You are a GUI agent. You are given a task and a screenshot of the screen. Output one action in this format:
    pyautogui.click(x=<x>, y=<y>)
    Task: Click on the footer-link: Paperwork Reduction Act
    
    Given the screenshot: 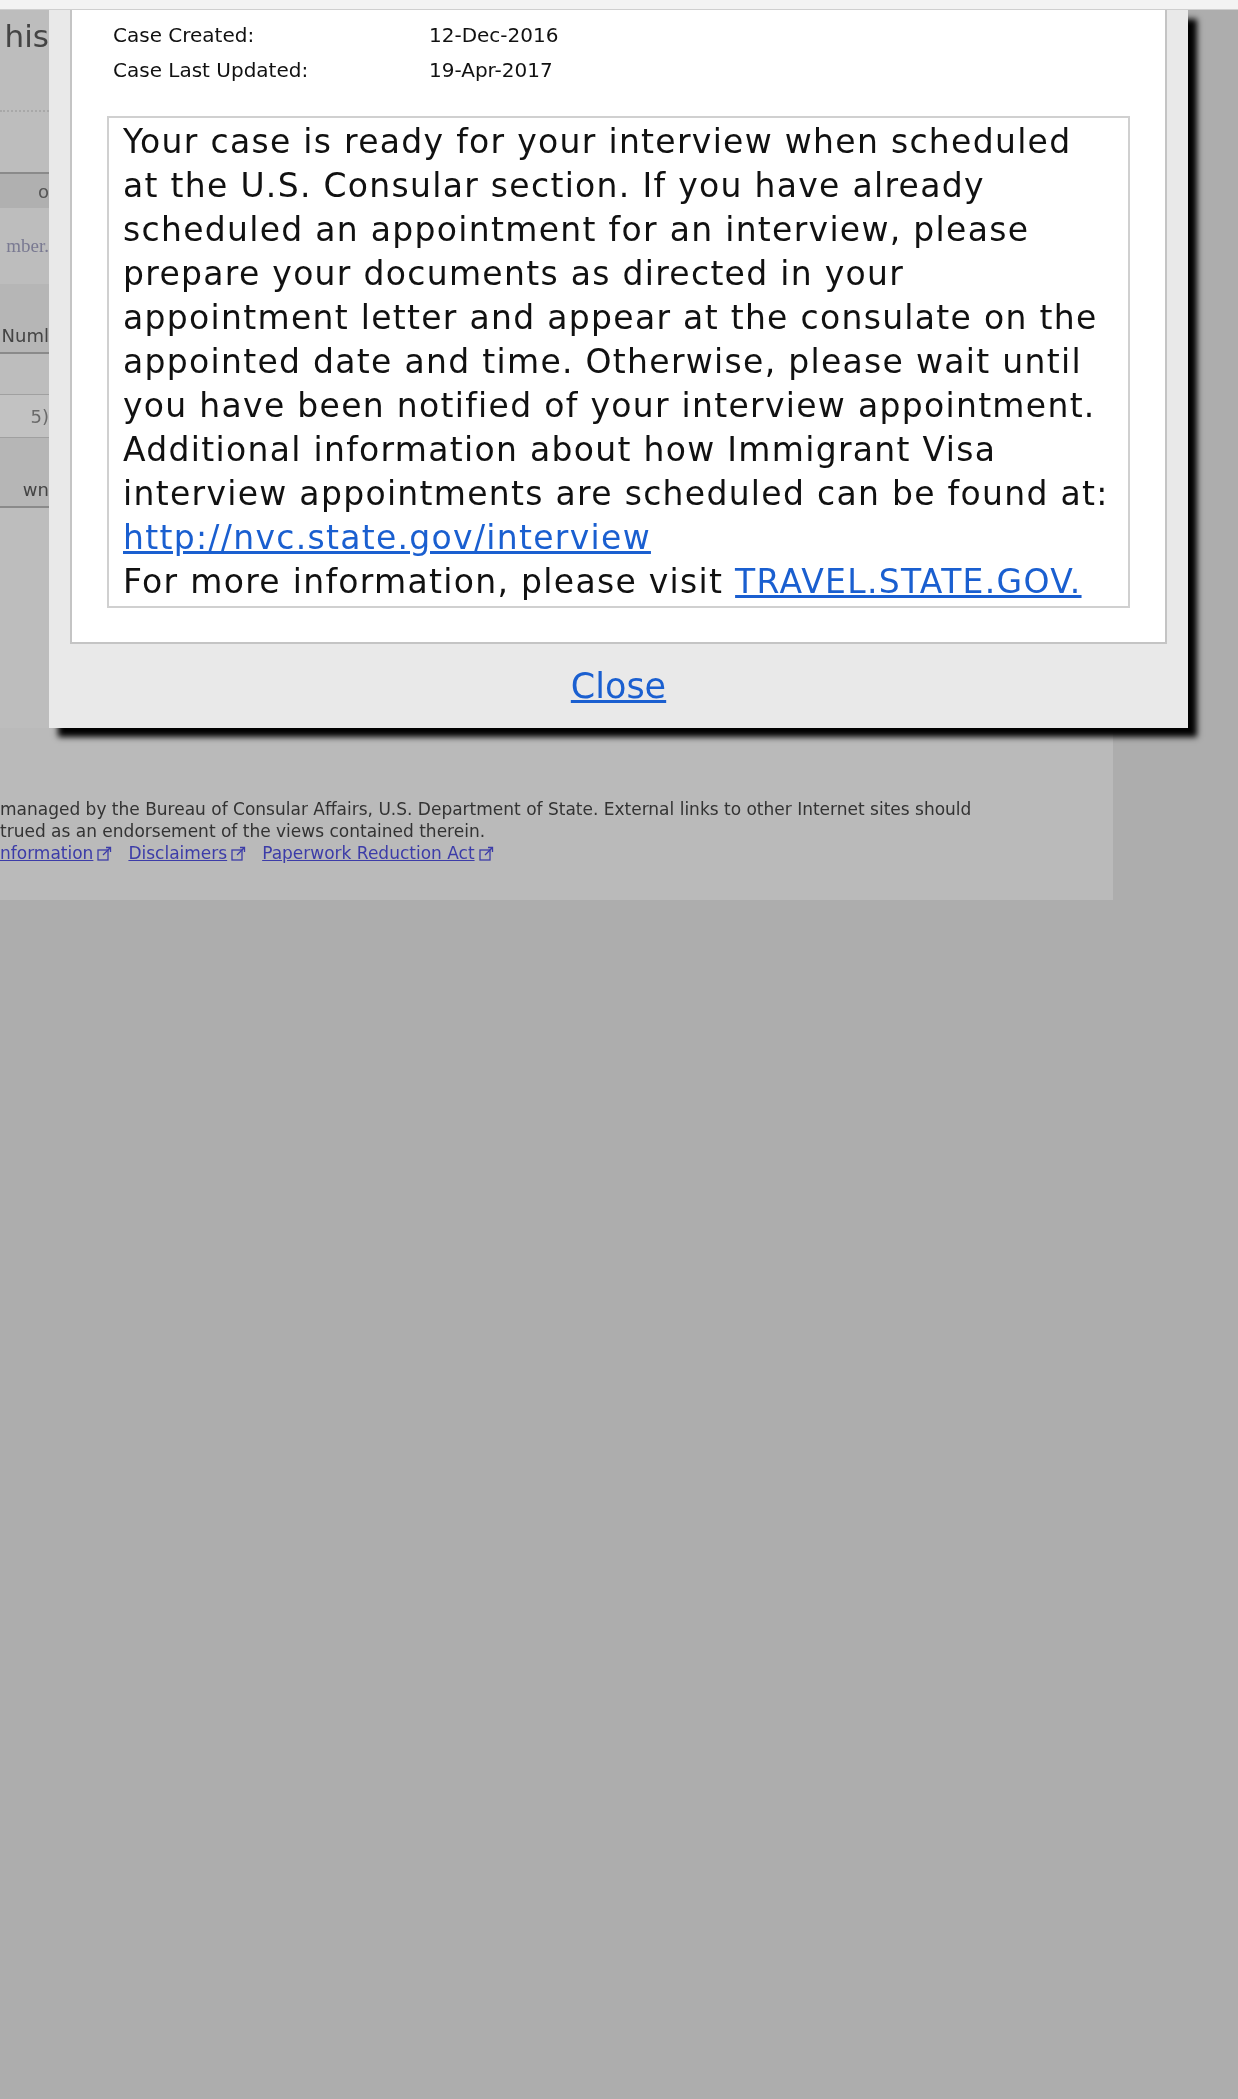 What is the action you would take?
    pyautogui.click(x=368, y=853)
    